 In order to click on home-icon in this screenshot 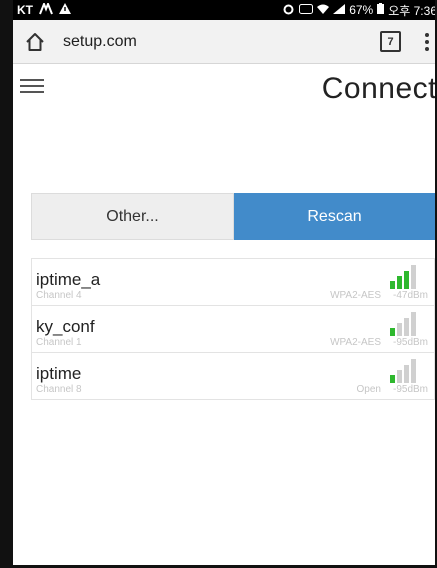, I will do `click(35, 42)`.